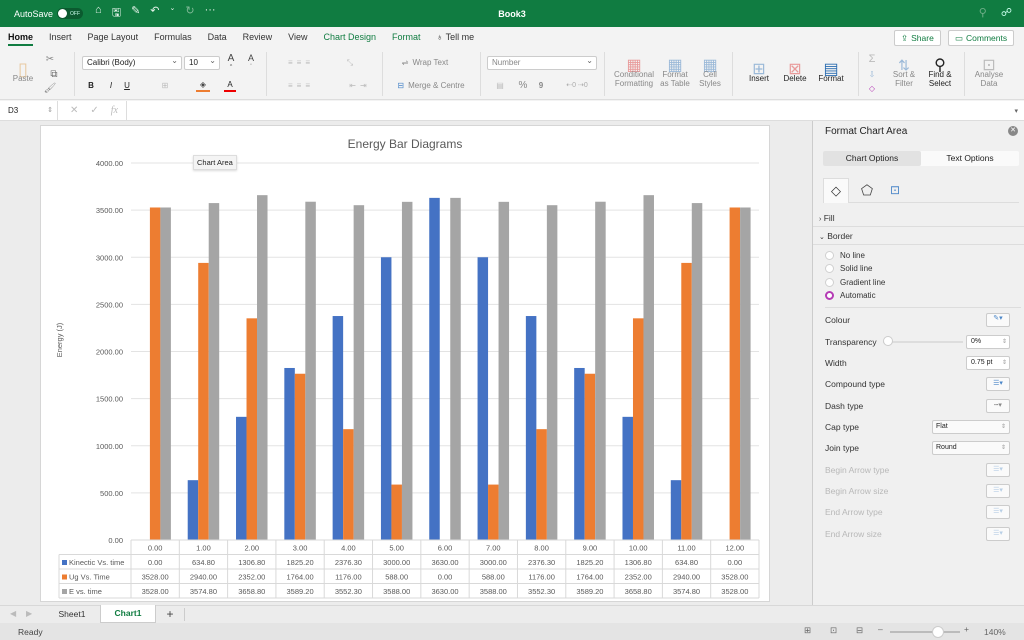  What do you see at coordinates (983, 12) in the screenshot?
I see `search-icon: ⚲` at bounding box center [983, 12].